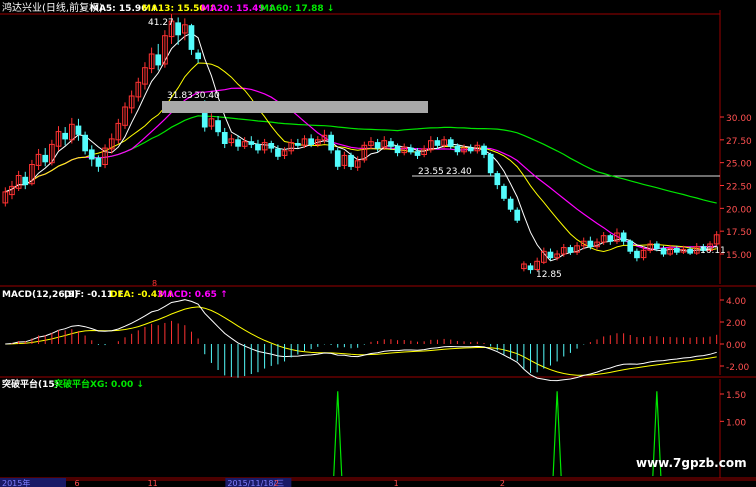  I want to click on macd-tick-label: -2.00, so click(738, 368).